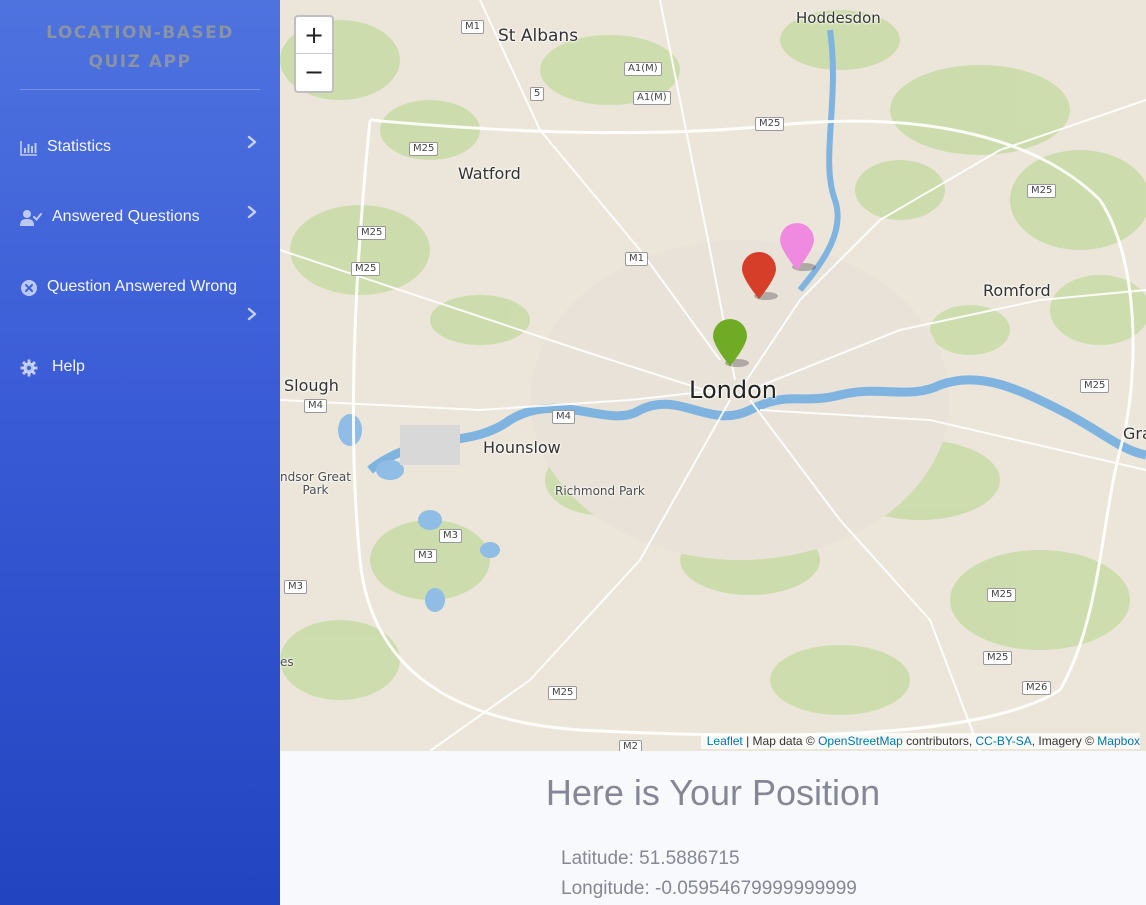  What do you see at coordinates (139, 147) in the screenshot?
I see `sidebar-item-statistics: Statistics` at bounding box center [139, 147].